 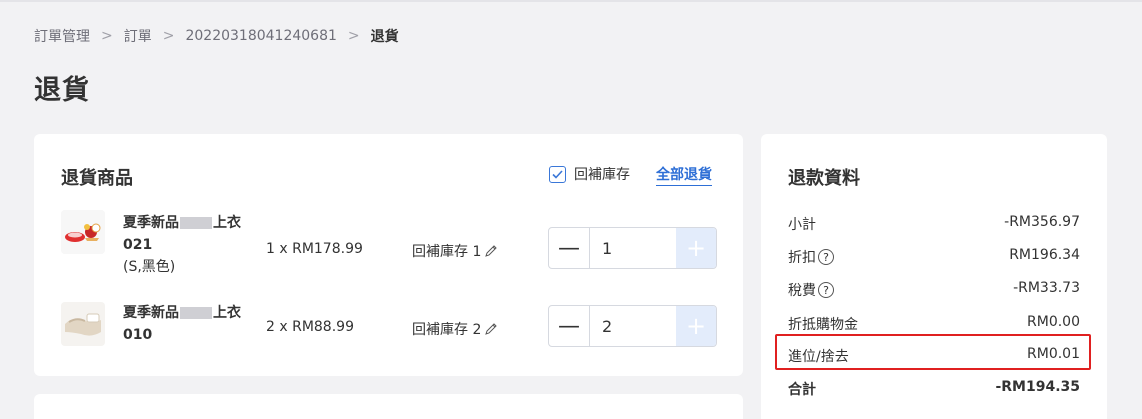 I want to click on summary-label-text: 稅費, so click(x=802, y=291).